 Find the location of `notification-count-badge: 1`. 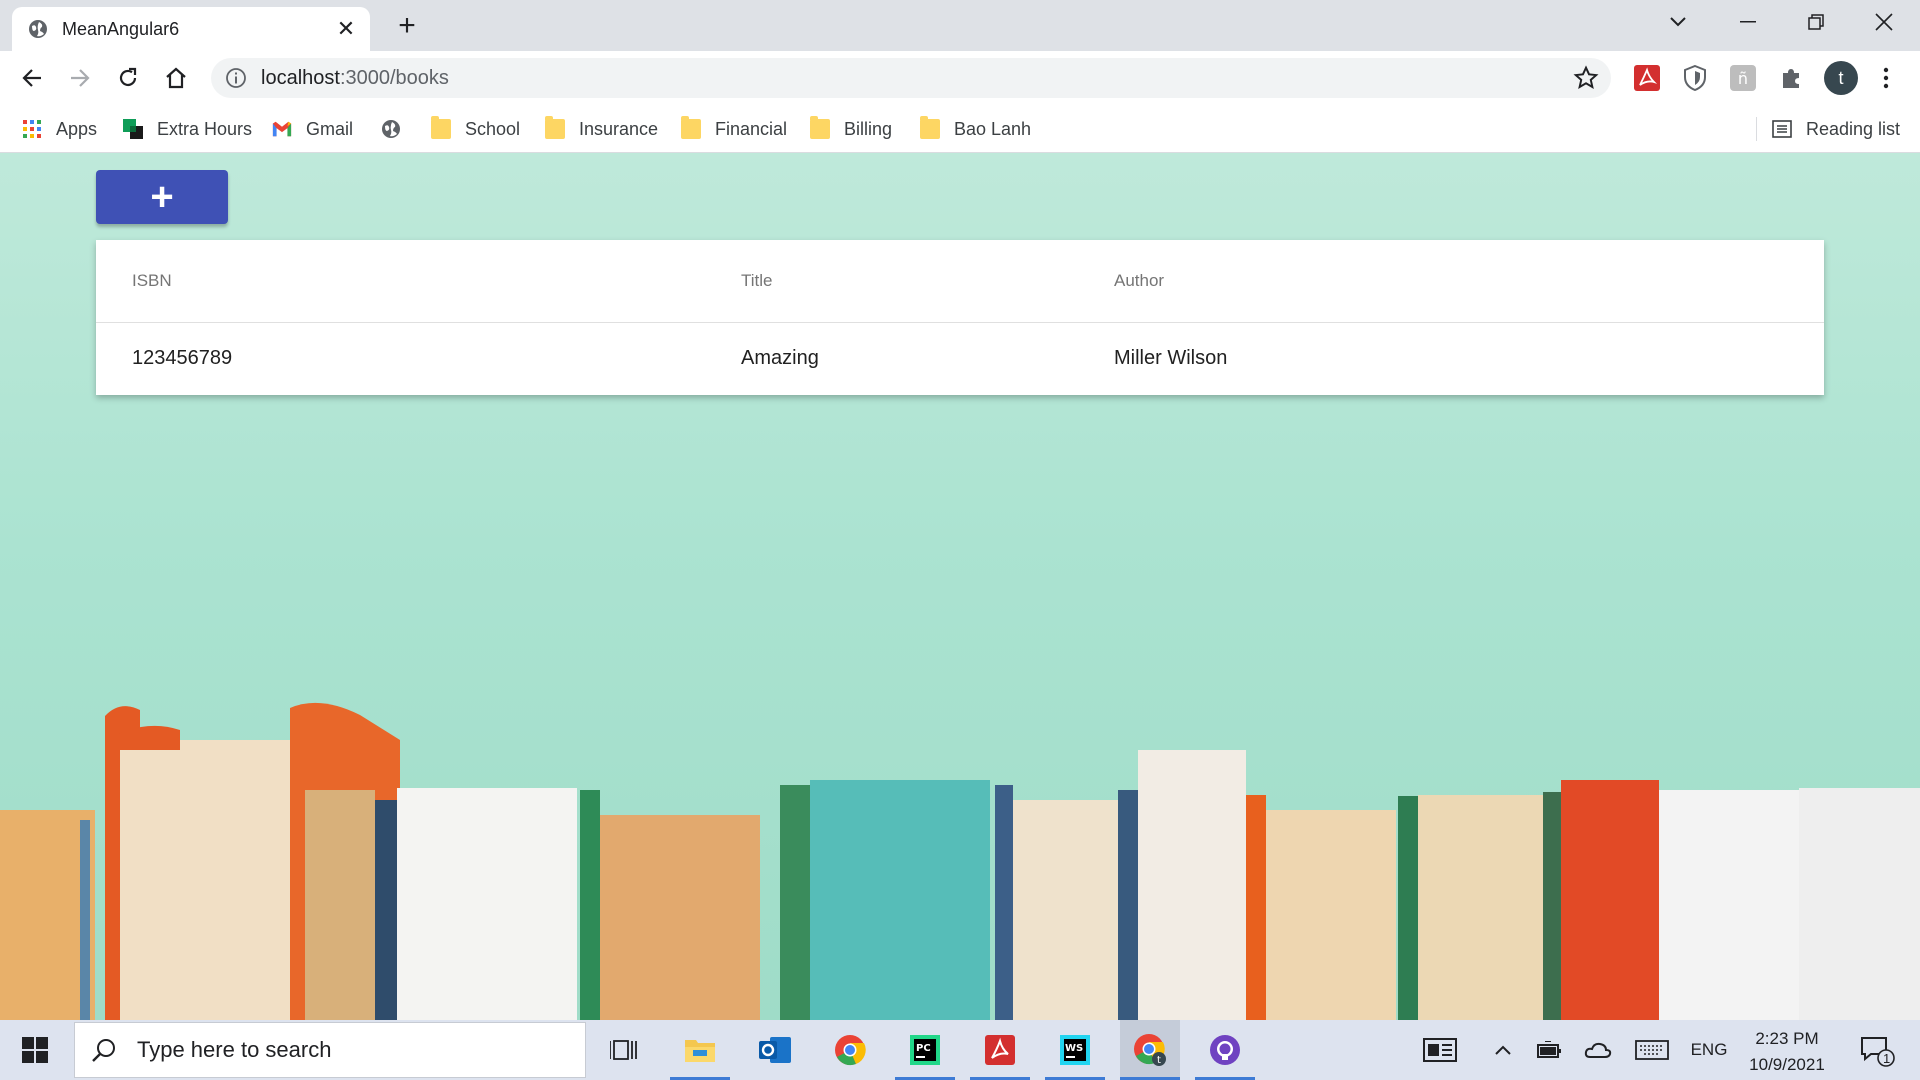

notification-count-badge: 1 is located at coordinates (1887, 1058).